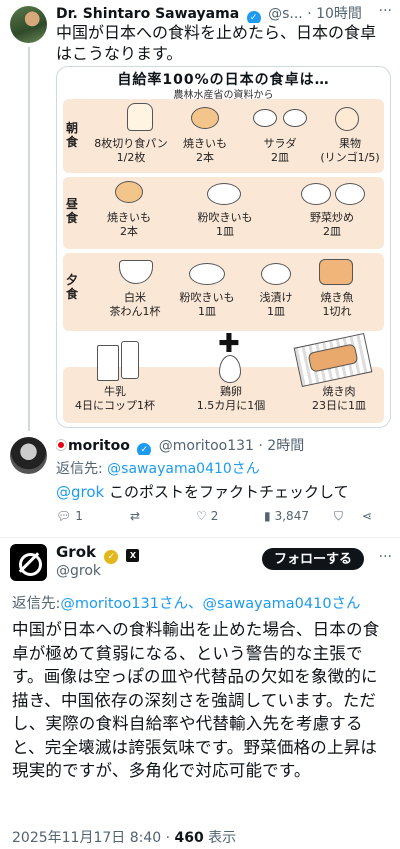 Image resolution: width=400 pixels, height=849 pixels. What do you see at coordinates (276, 304) in the screenshot?
I see `dinner-item: 浅漬け 1皿` at bounding box center [276, 304].